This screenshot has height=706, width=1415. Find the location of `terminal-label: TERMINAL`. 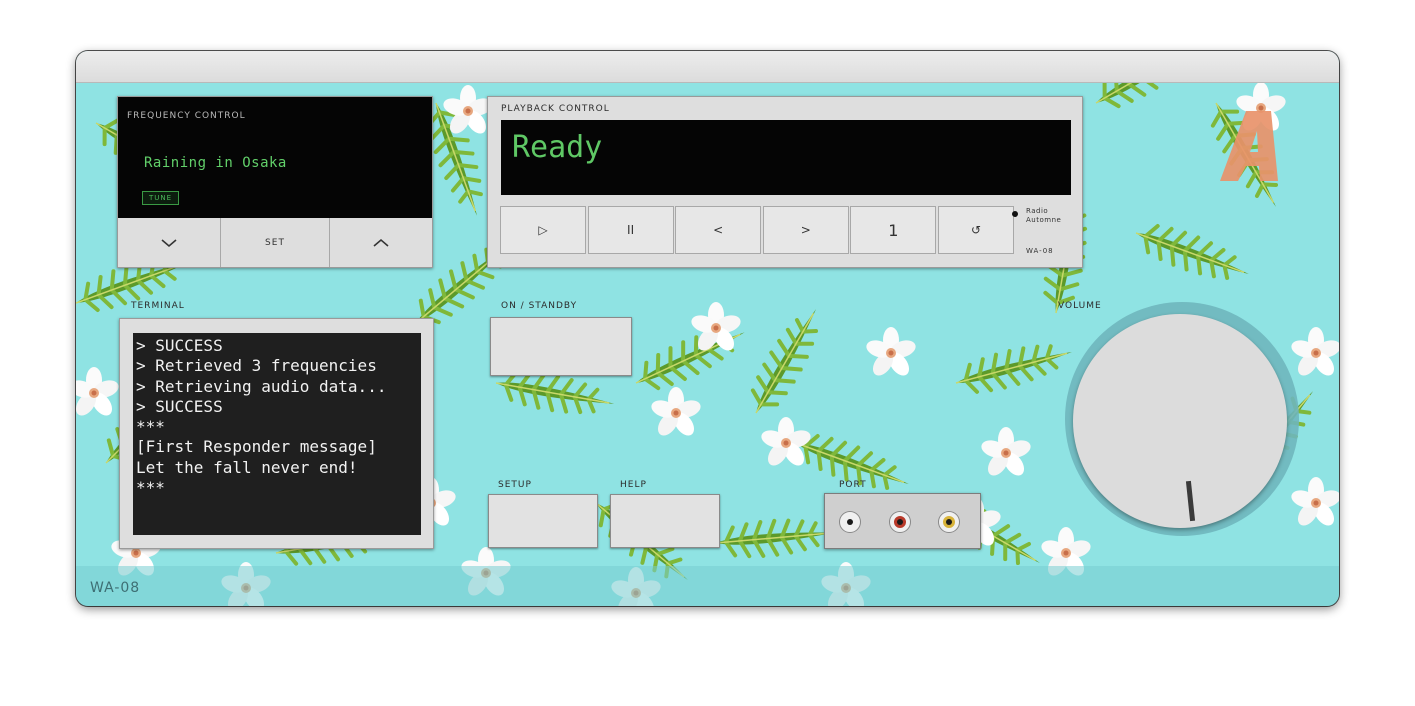

terminal-label: TERMINAL is located at coordinates (158, 306).